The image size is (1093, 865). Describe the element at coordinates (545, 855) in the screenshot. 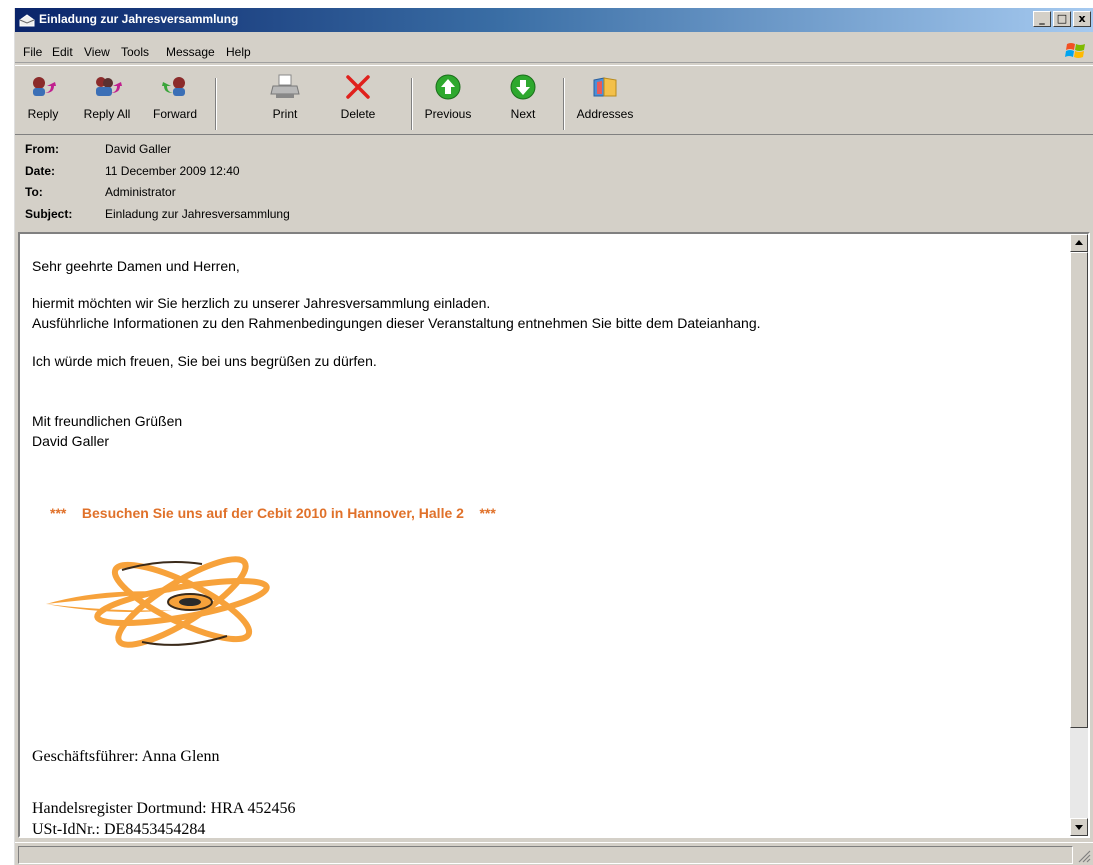

I see `status-pane` at that location.